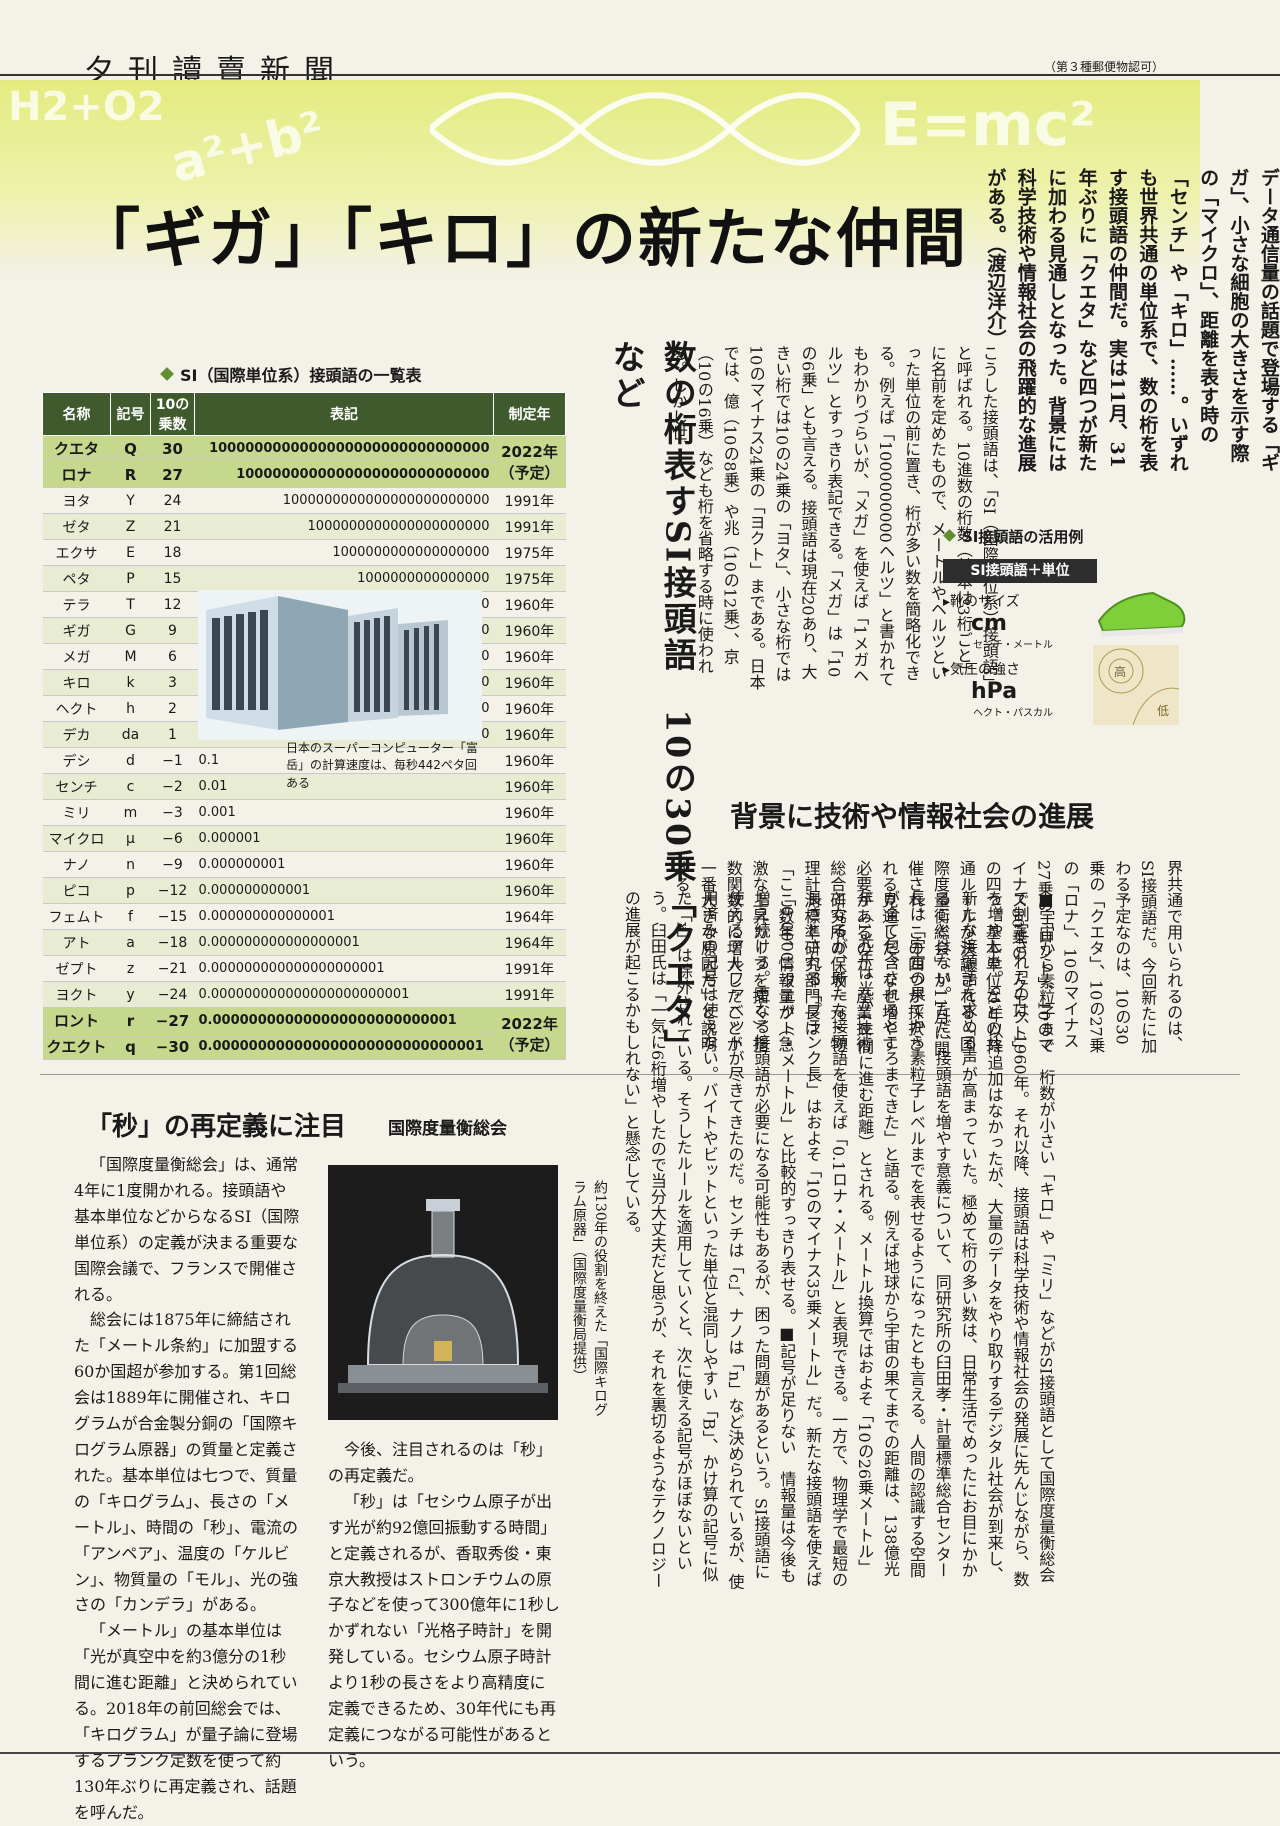 The height and width of the screenshot is (1826, 1280). I want to click on table-cell-name: アト, so click(76, 942).